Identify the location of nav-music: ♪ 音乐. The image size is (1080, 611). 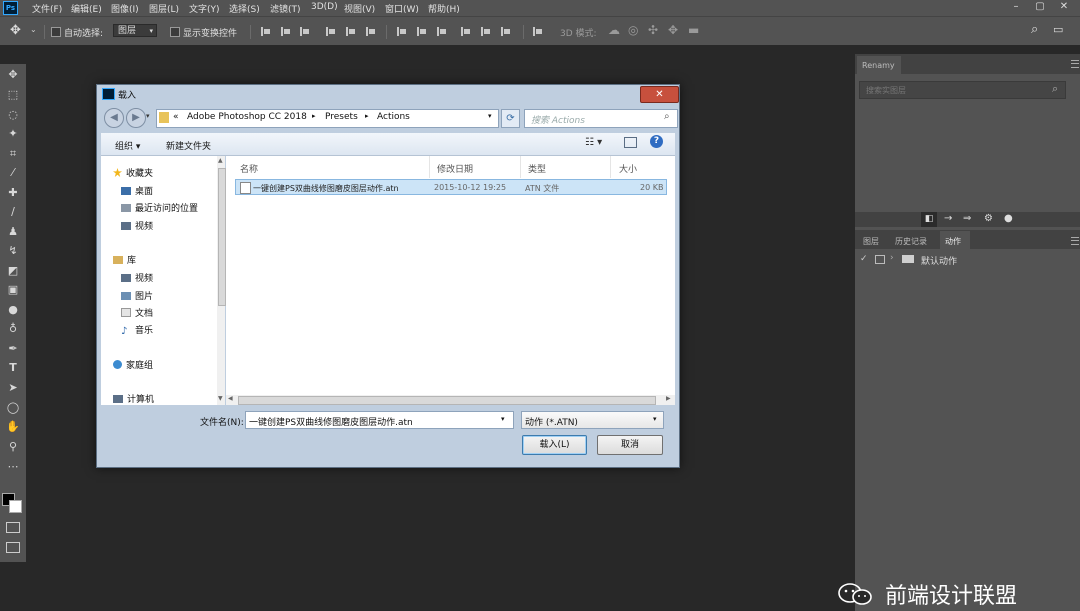
(137, 330).